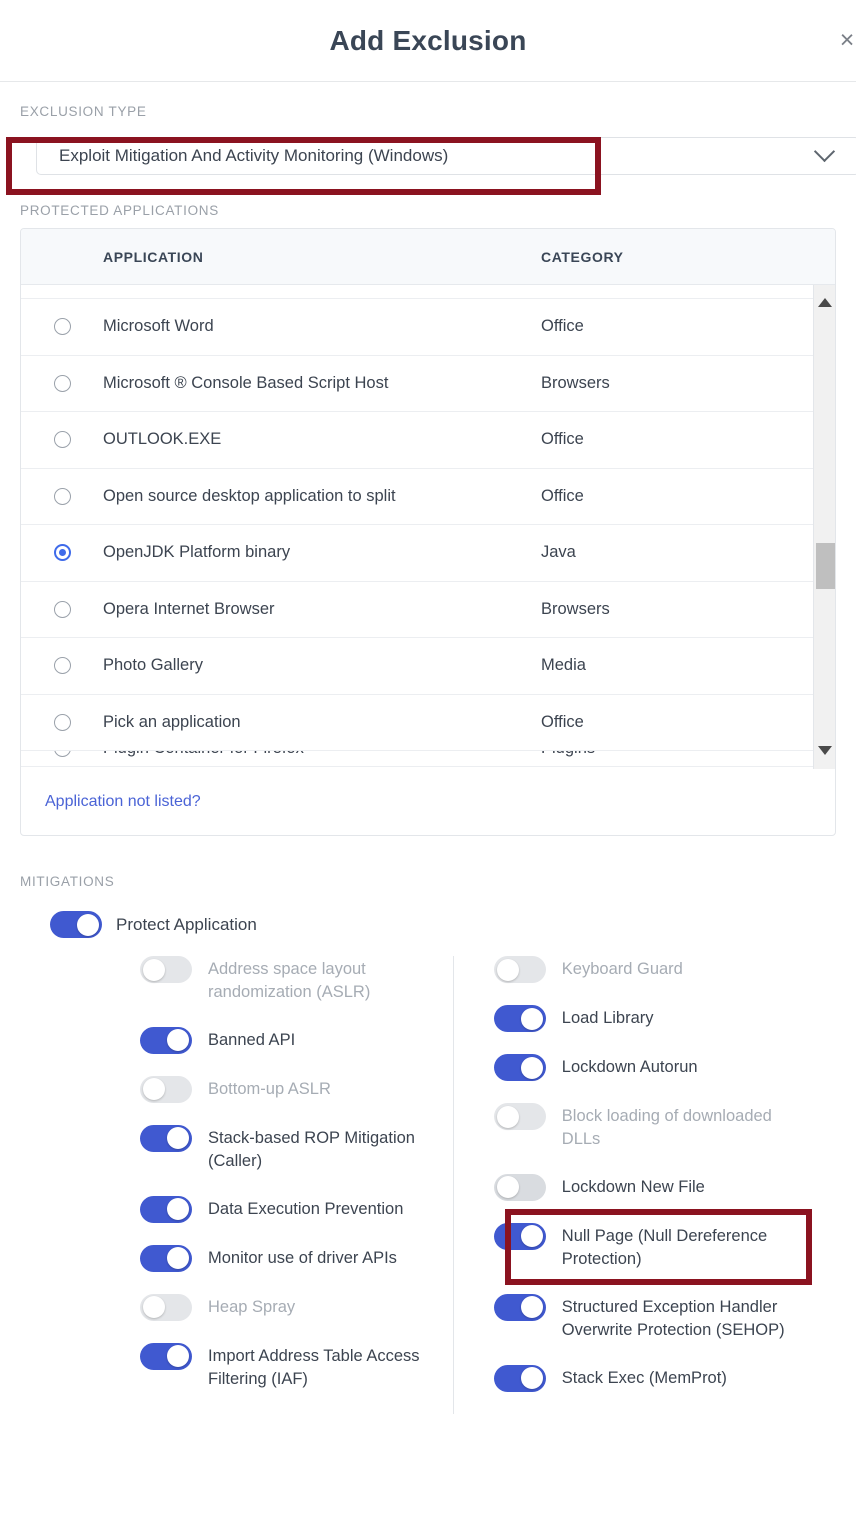 The image size is (856, 1522). I want to click on application-category: Media, so click(563, 665).